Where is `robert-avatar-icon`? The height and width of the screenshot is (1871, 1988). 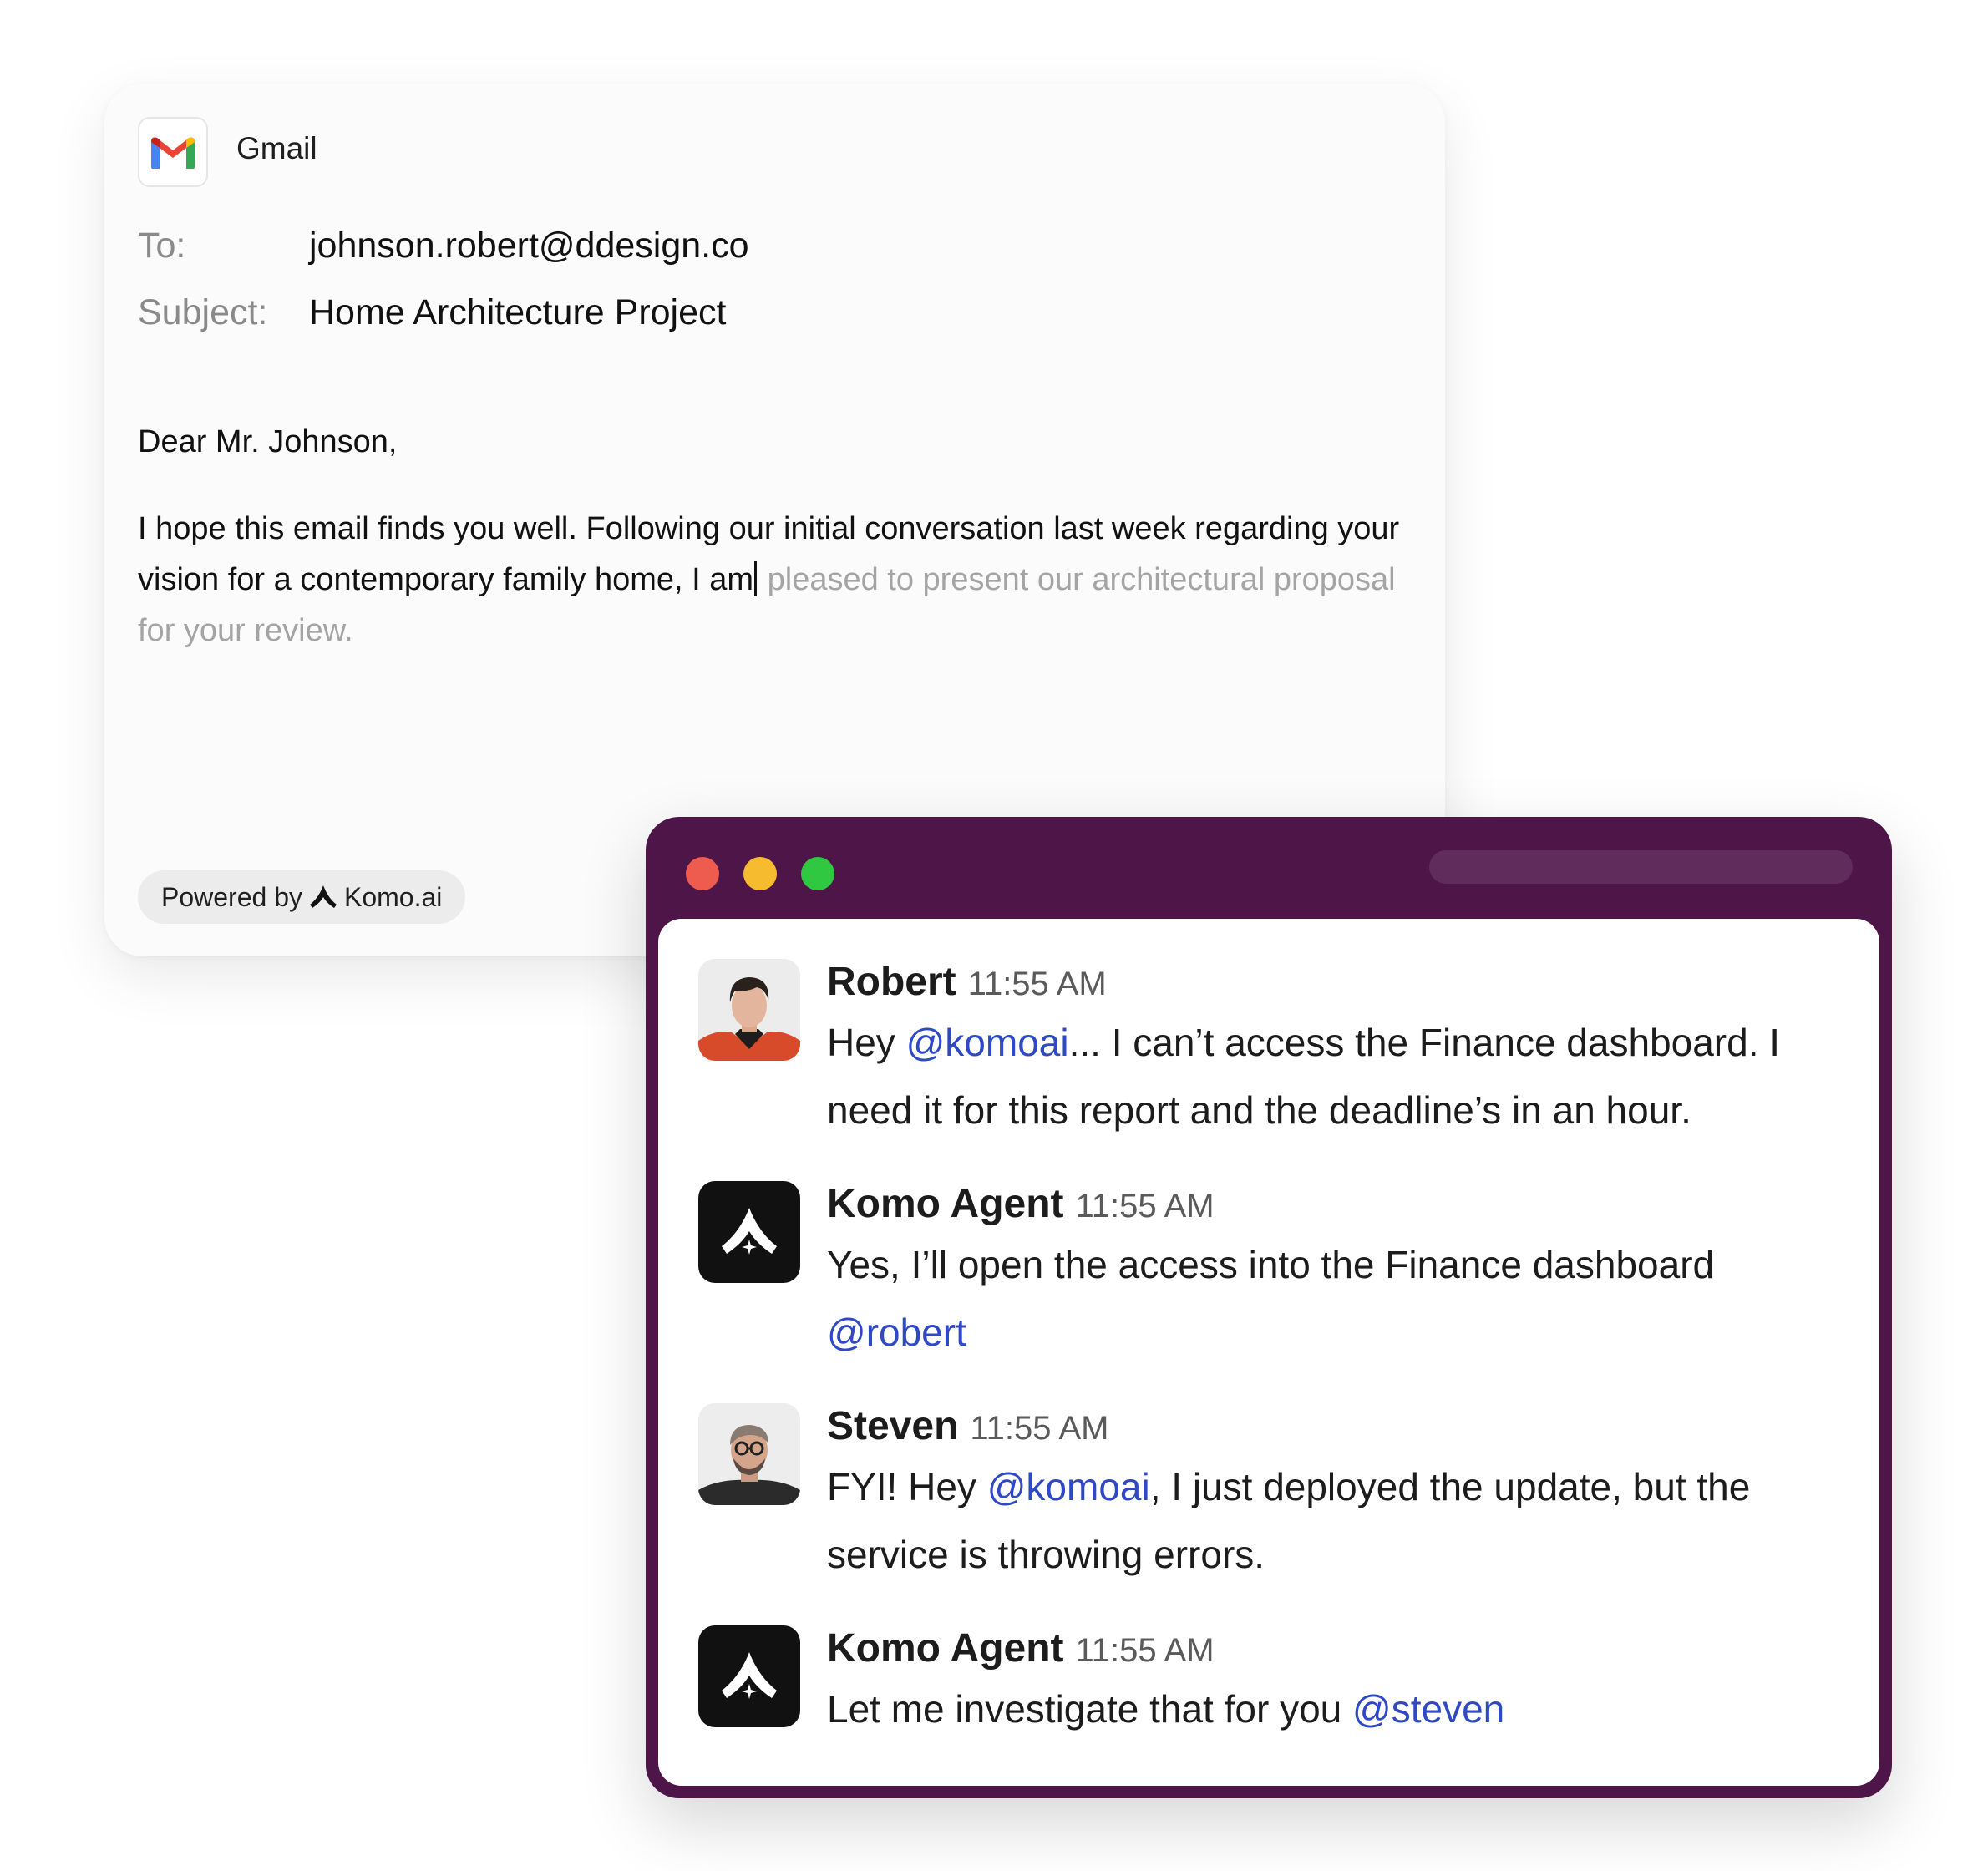 robert-avatar-icon is located at coordinates (749, 1010).